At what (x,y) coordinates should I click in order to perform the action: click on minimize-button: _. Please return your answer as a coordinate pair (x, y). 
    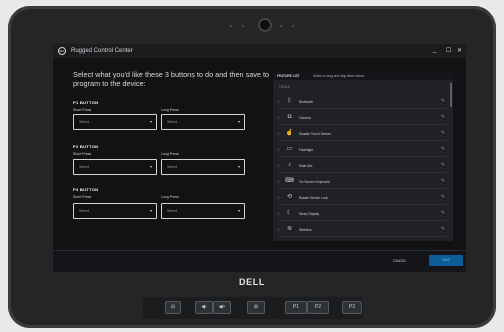
    Looking at the image, I should click on (434, 50).